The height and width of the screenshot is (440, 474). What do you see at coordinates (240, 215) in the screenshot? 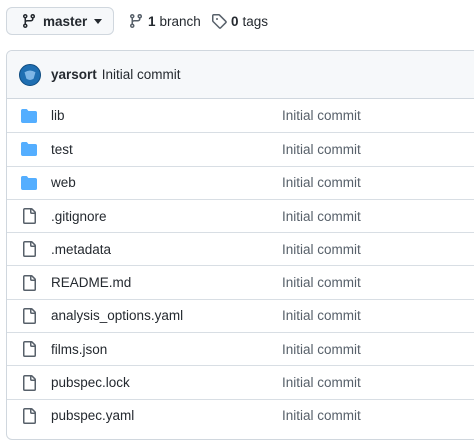
I see `file-row: .gitignore Initial commit` at bounding box center [240, 215].